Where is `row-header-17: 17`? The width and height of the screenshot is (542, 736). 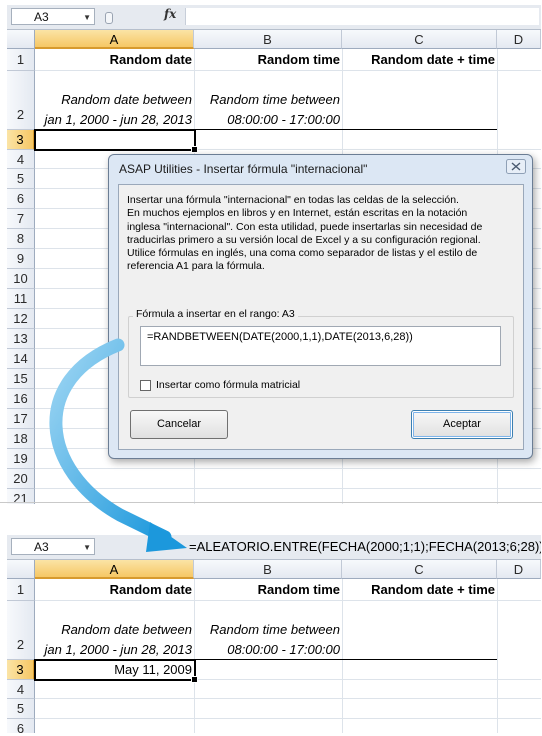 row-header-17: 17 is located at coordinates (21, 419).